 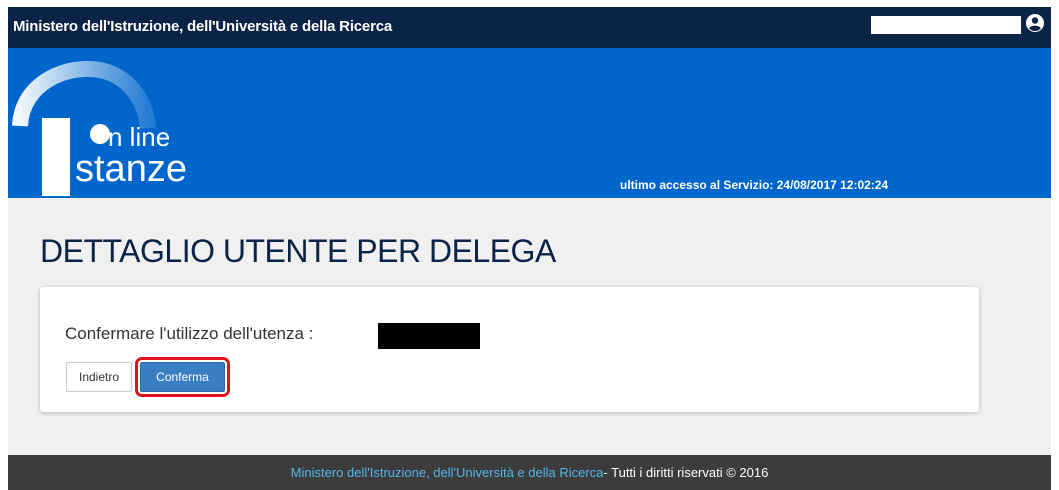 What do you see at coordinates (182, 377) in the screenshot?
I see `confirm-button: Conferma` at bounding box center [182, 377].